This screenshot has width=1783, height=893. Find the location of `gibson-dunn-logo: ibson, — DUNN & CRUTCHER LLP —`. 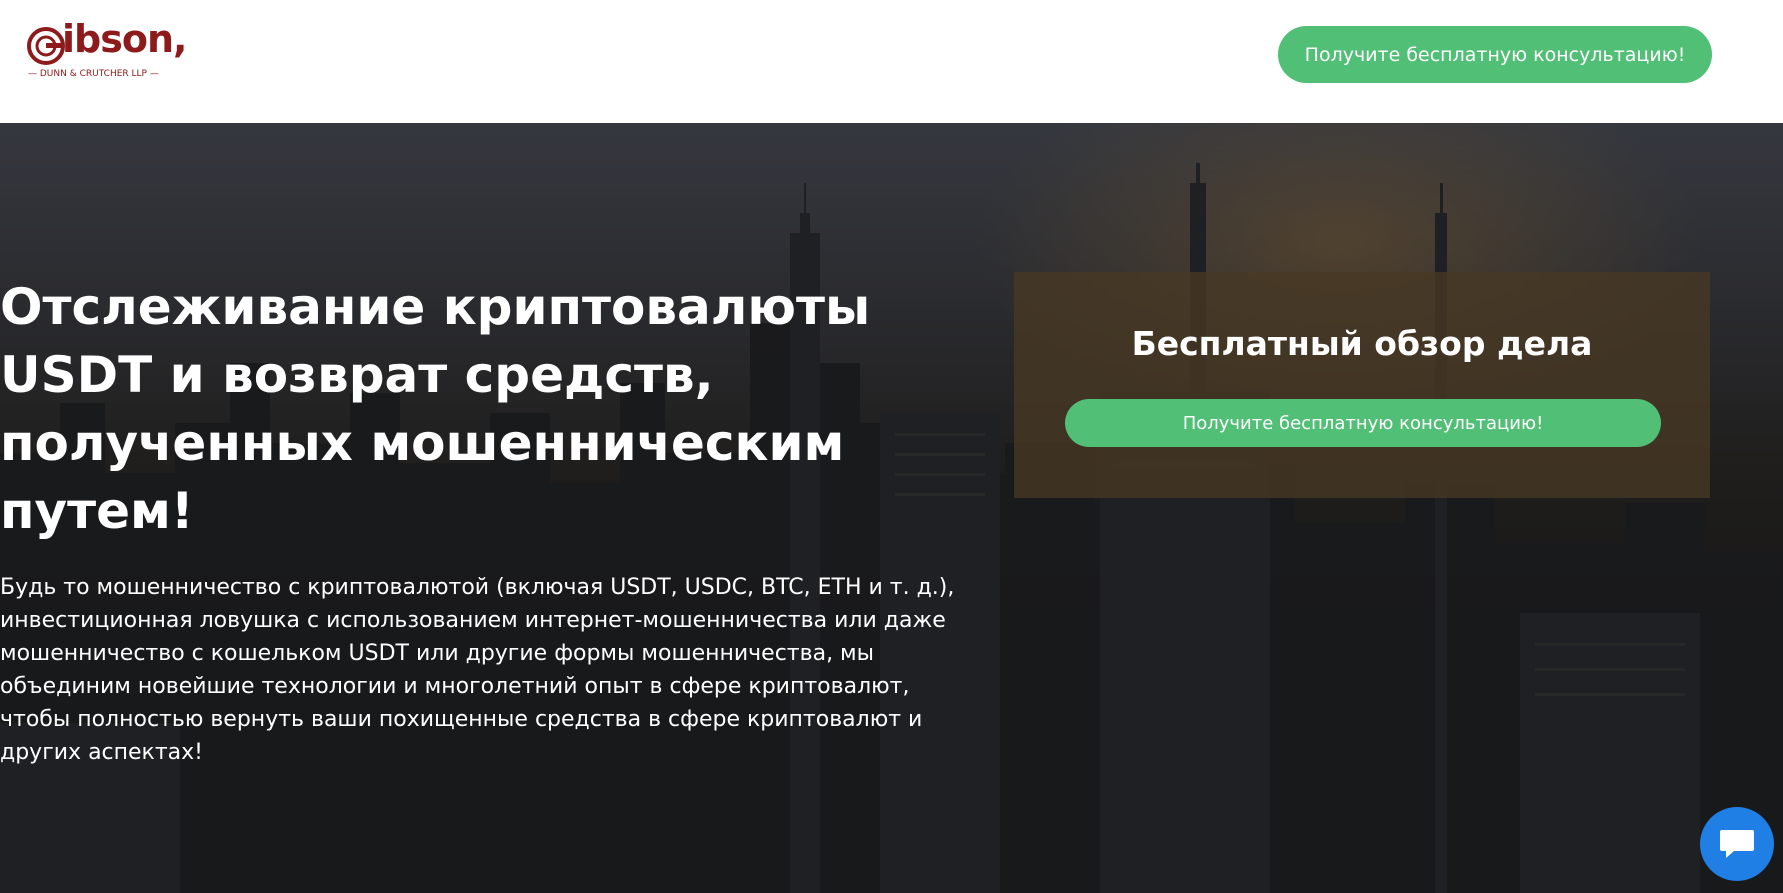

gibson-dunn-logo: ibson, — DUNN & CRUTCHER LLP — is located at coordinates (111, 53).